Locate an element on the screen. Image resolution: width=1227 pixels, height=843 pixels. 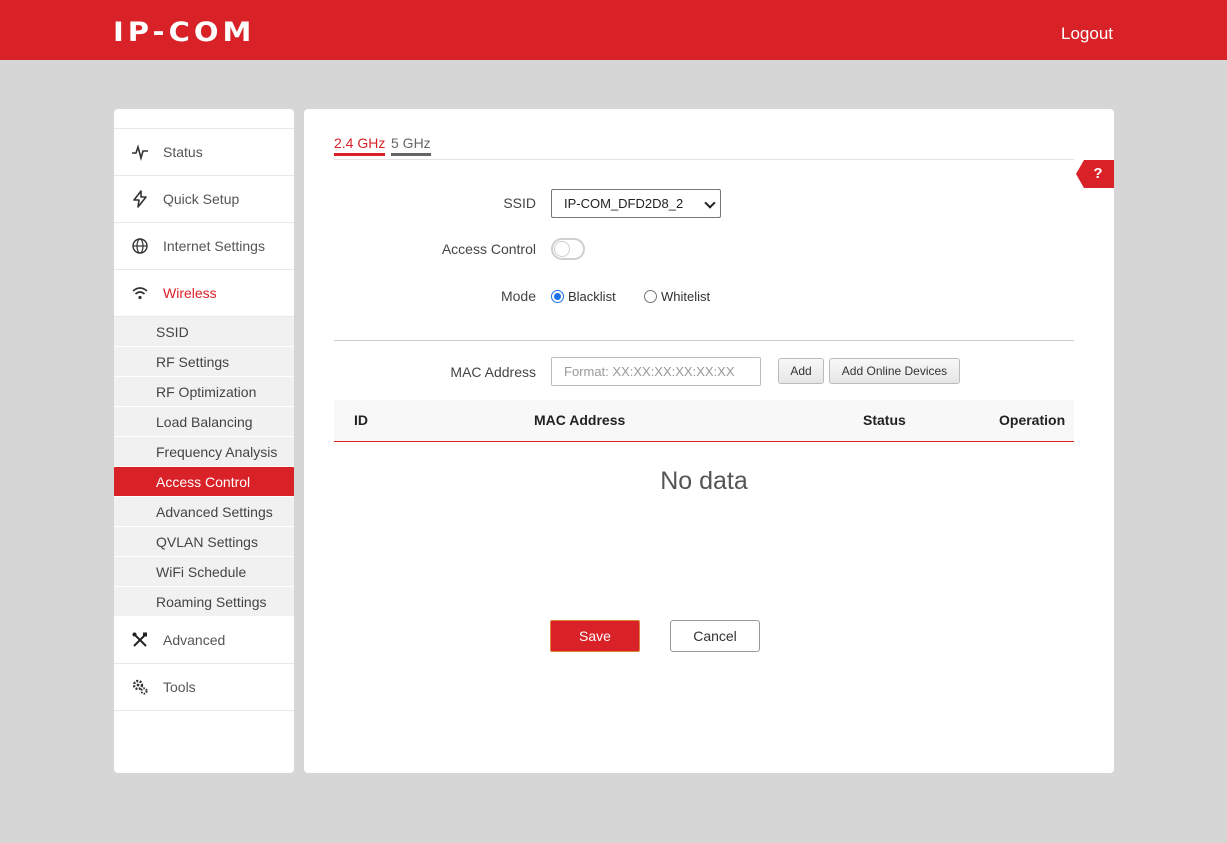
cancel-button: Cancel is located at coordinates (715, 636).